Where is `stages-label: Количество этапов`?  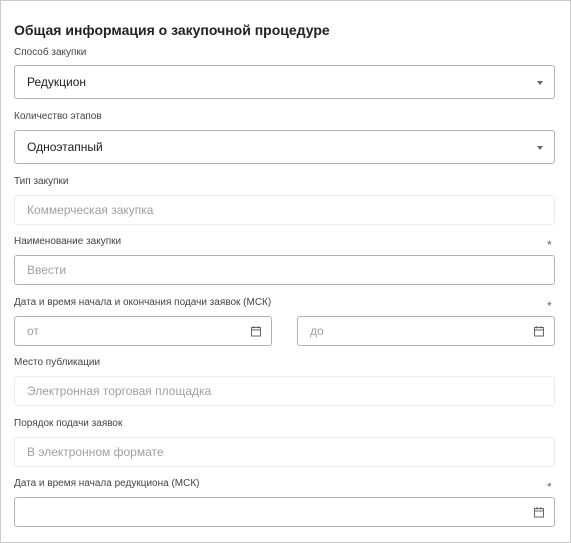 stages-label: Количество этапов is located at coordinates (58, 116).